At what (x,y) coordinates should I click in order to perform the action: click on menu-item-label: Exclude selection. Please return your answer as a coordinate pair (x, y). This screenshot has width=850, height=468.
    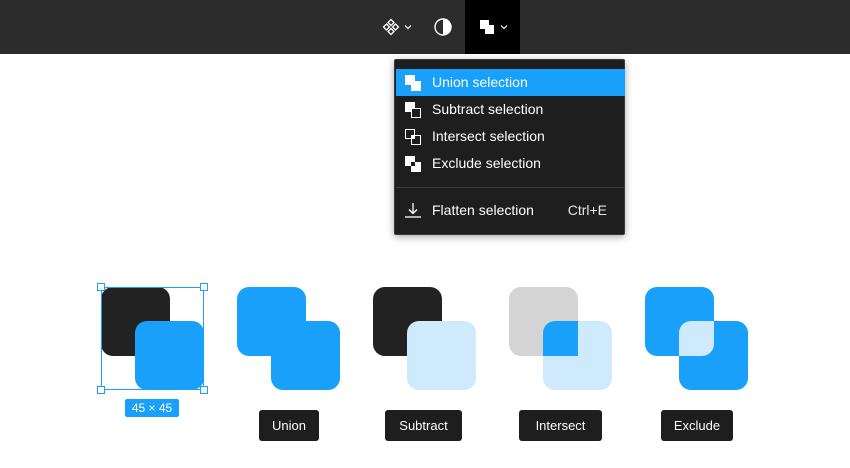
    Looking at the image, I should click on (486, 163).